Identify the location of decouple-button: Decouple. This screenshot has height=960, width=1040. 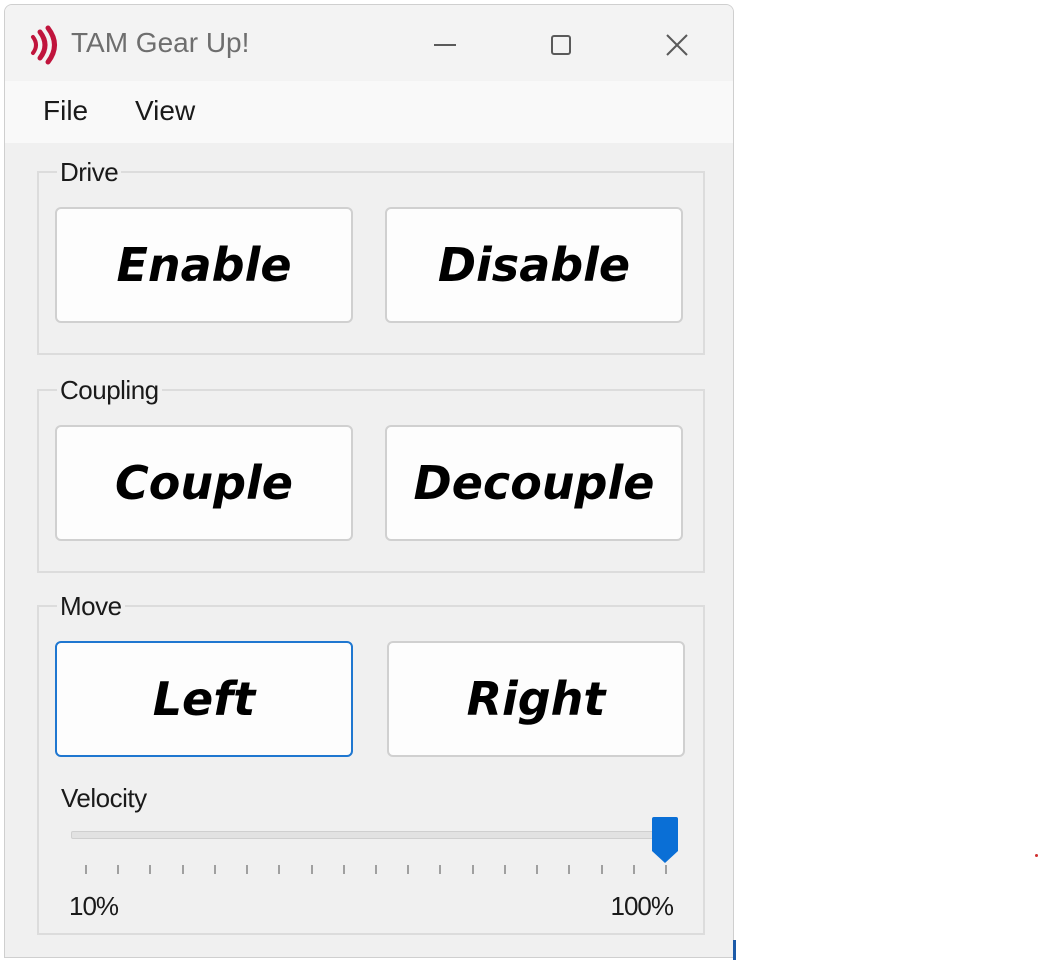
(534, 483).